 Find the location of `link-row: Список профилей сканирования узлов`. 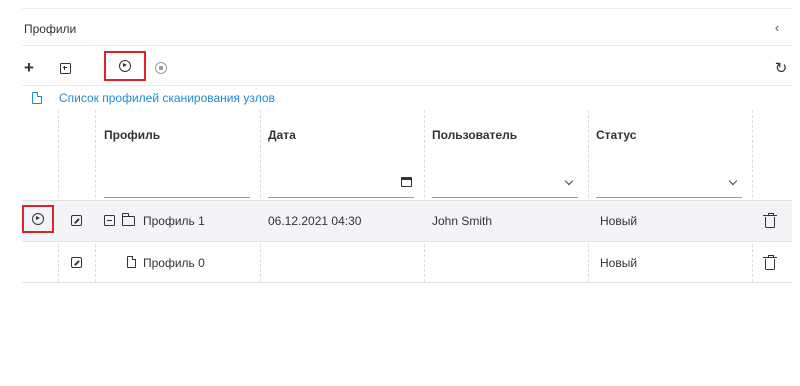

link-row: Список профилей сканирования узлов is located at coordinates (407, 98).